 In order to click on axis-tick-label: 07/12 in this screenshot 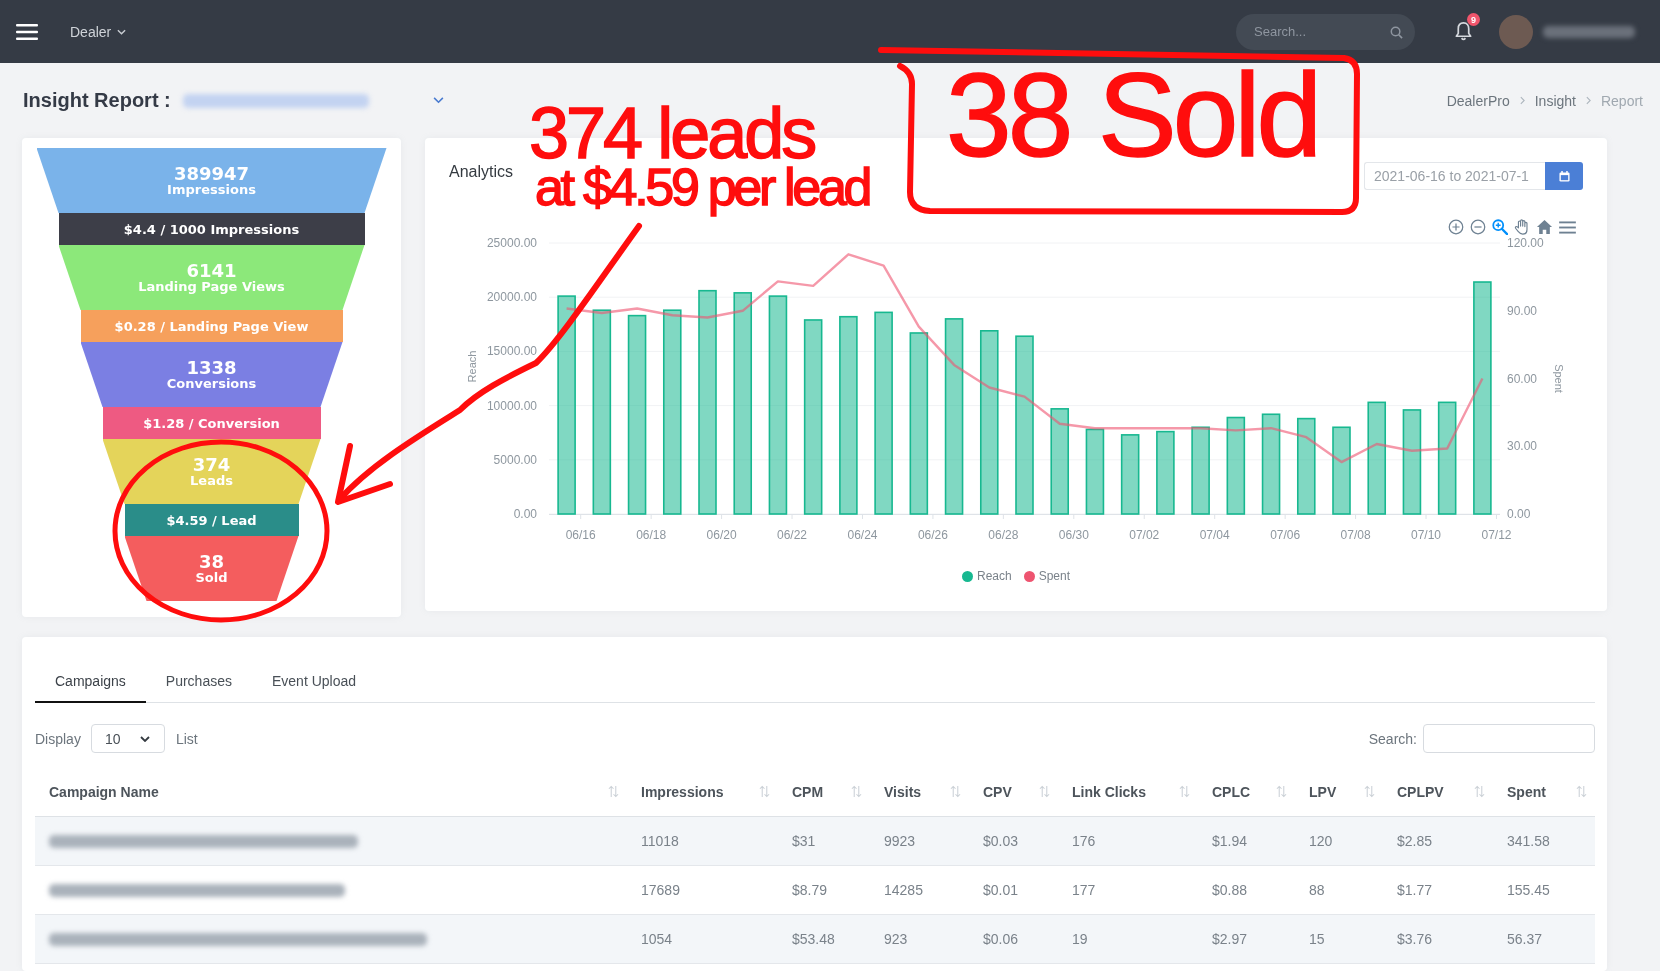, I will do `click(1496, 535)`.